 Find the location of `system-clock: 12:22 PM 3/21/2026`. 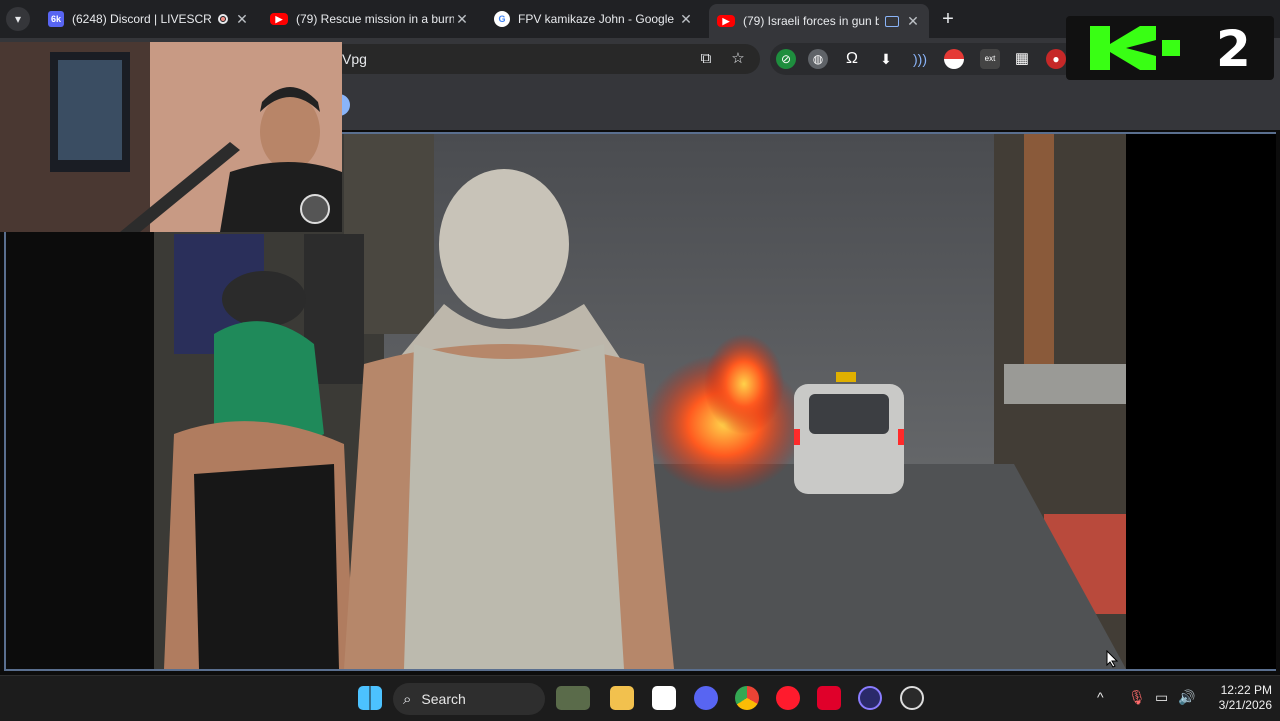

system-clock: 12:22 PM 3/21/2026 is located at coordinates (1236, 698).